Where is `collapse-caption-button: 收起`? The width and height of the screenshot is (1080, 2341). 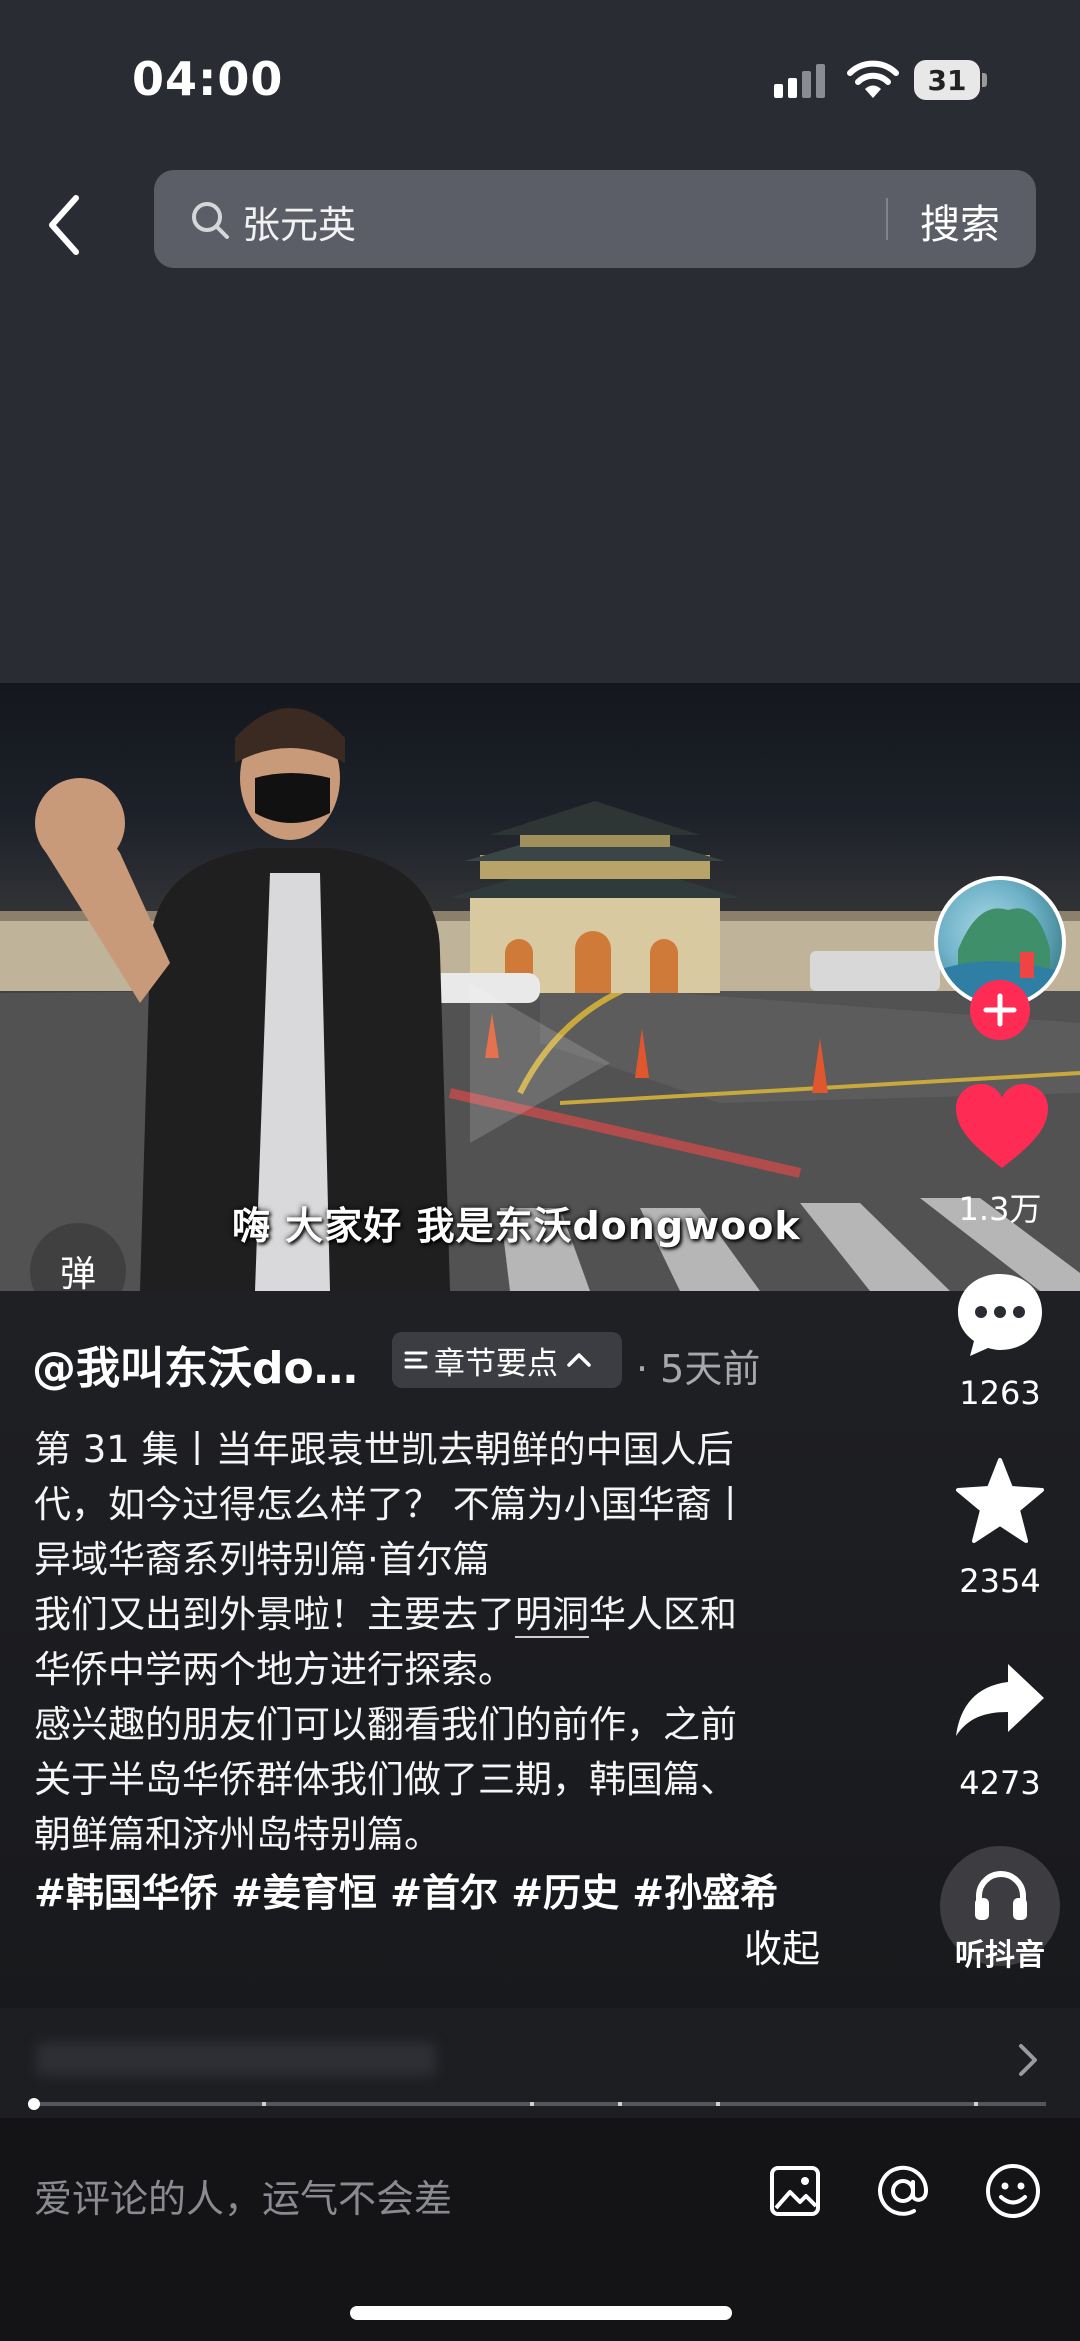 collapse-caption-button: 收起 is located at coordinates (782, 1945).